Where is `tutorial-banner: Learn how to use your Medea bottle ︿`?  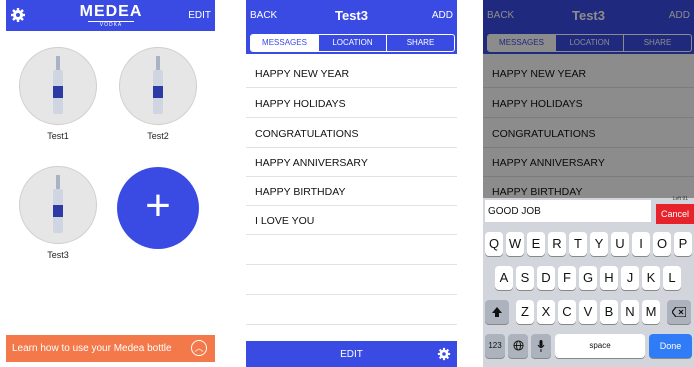 tutorial-banner: Learn how to use your Medea bottle ︿ is located at coordinates (110, 348).